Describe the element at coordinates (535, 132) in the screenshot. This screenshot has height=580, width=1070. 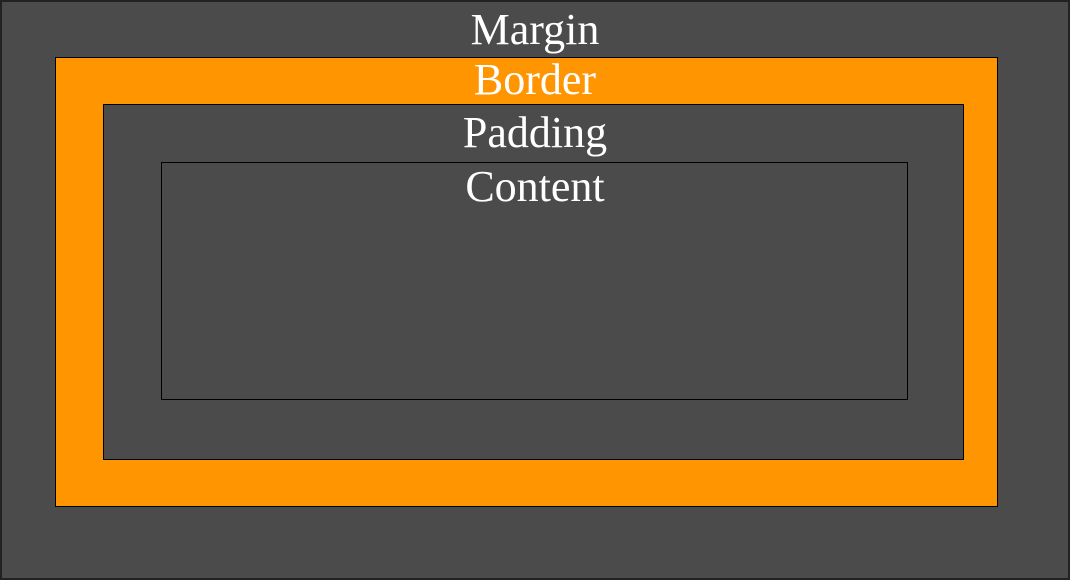
I see `padding-label: Padding` at that location.